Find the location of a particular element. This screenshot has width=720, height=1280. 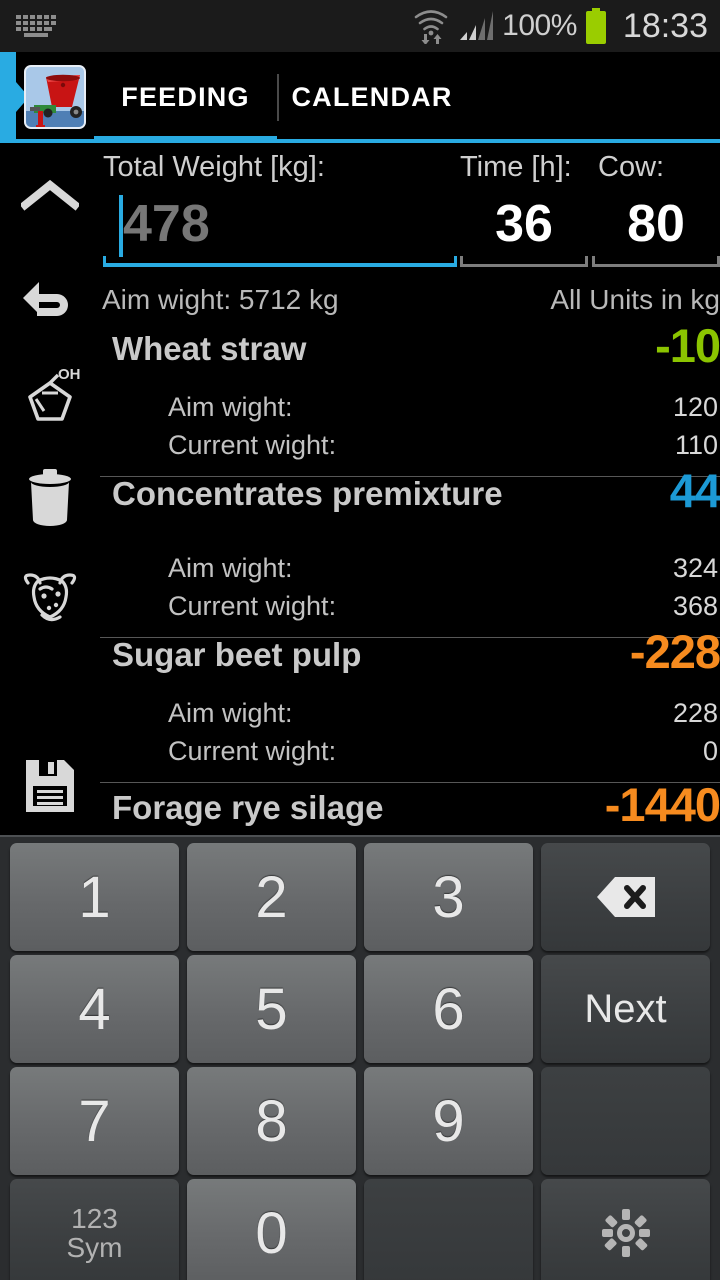

feed-aim-row: Aim wight: 228 is located at coordinates (410, 717).